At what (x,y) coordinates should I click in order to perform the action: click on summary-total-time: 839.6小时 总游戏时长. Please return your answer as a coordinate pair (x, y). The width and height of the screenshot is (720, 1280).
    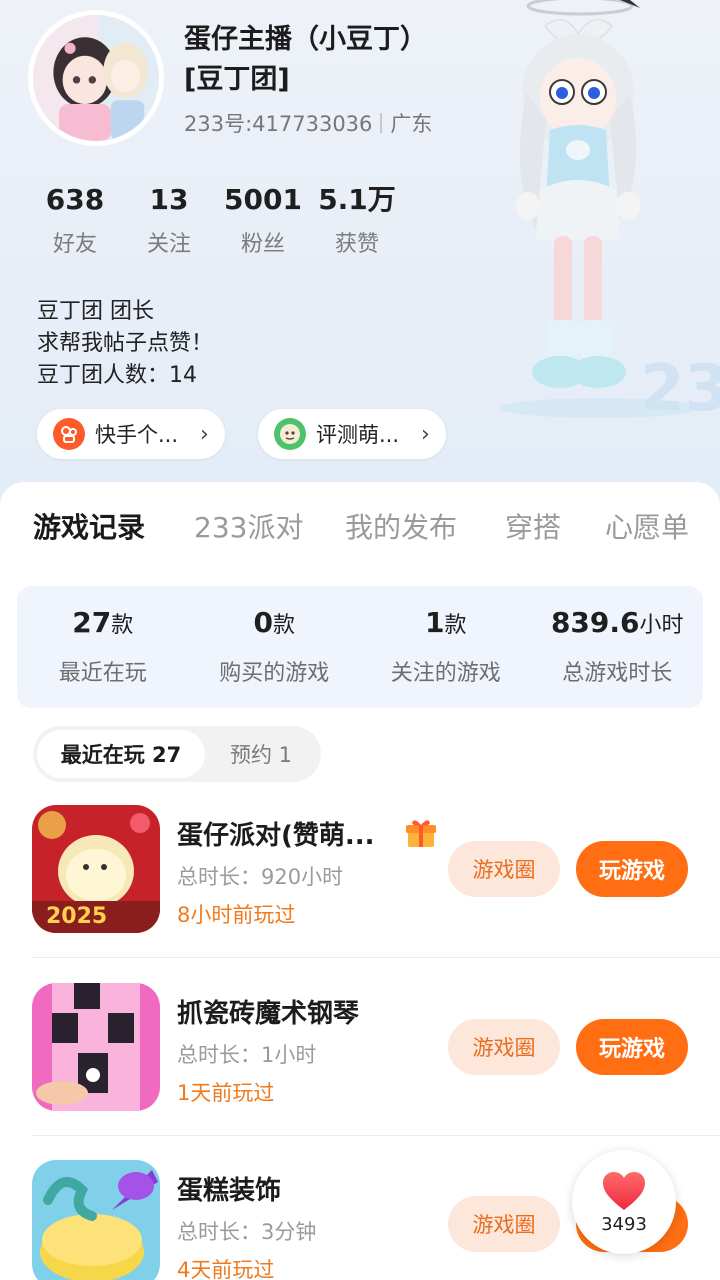
    Looking at the image, I should click on (618, 647).